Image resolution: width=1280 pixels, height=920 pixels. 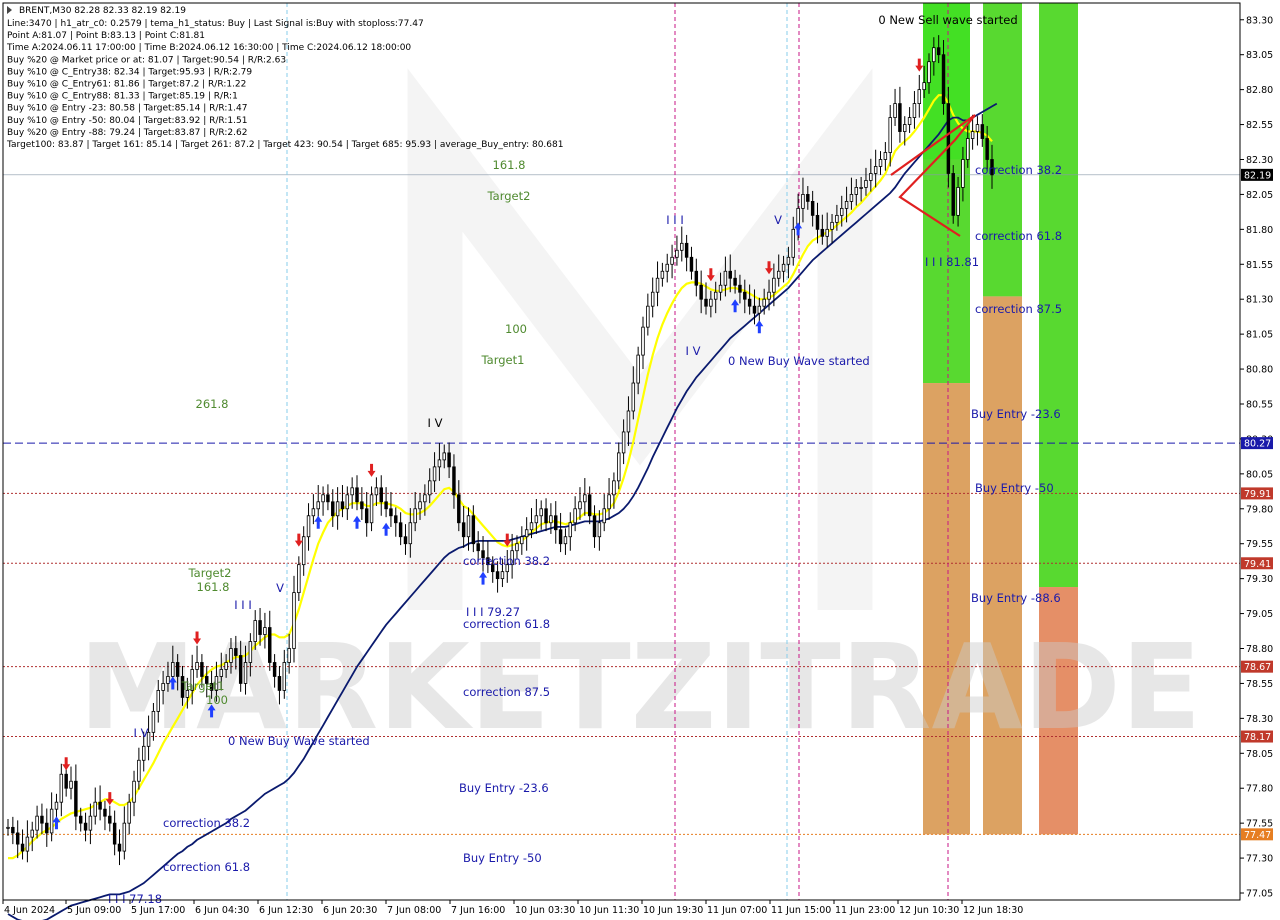 I want to click on x-tick-label: 12 Jun 10:30, so click(x=929, y=910).